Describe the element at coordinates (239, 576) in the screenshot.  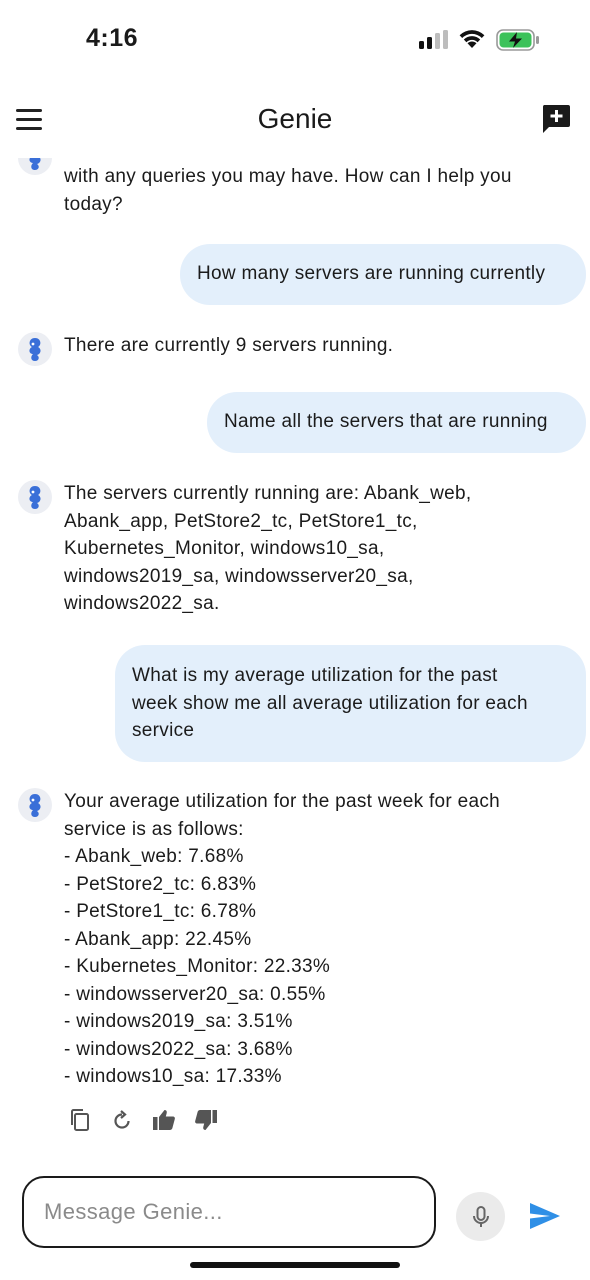
I see `message-line: windows2019_sa, windowsserver20_sa,` at that location.